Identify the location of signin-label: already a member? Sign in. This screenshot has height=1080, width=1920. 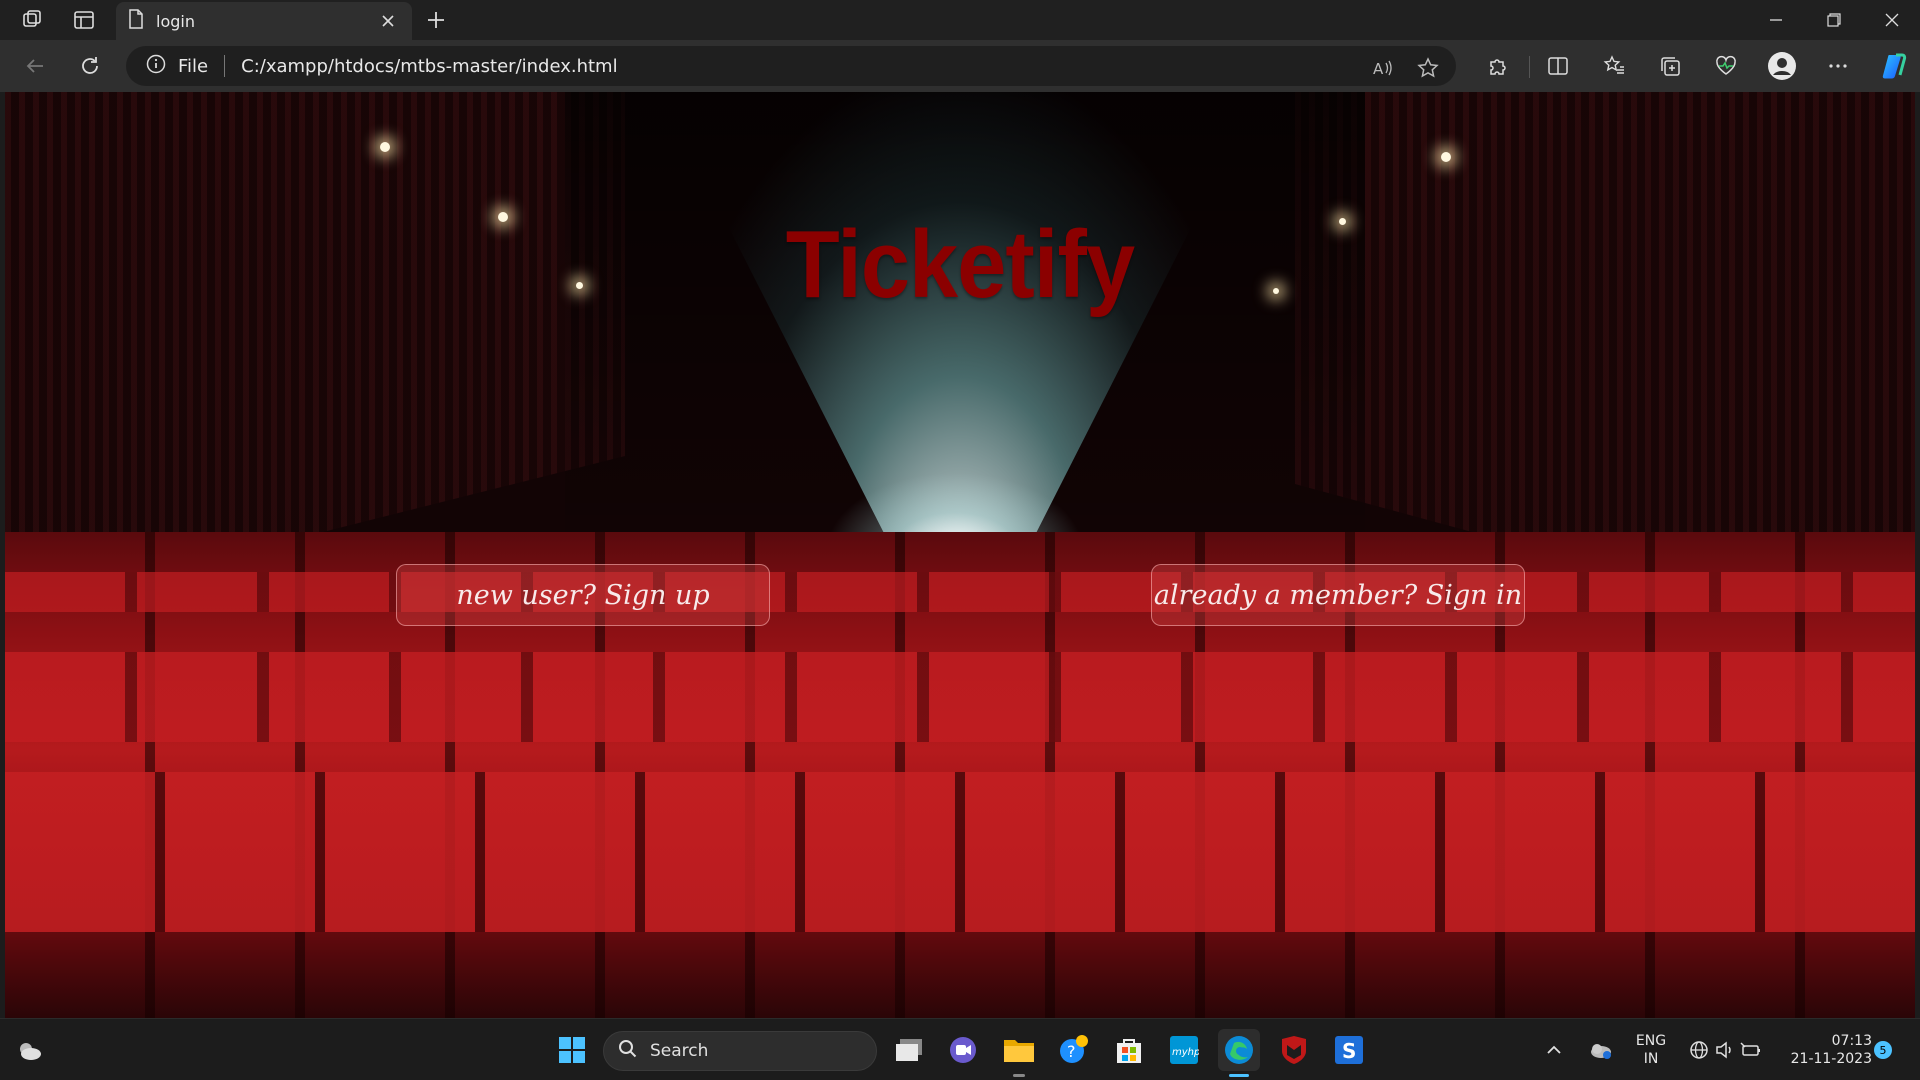
(1338, 595).